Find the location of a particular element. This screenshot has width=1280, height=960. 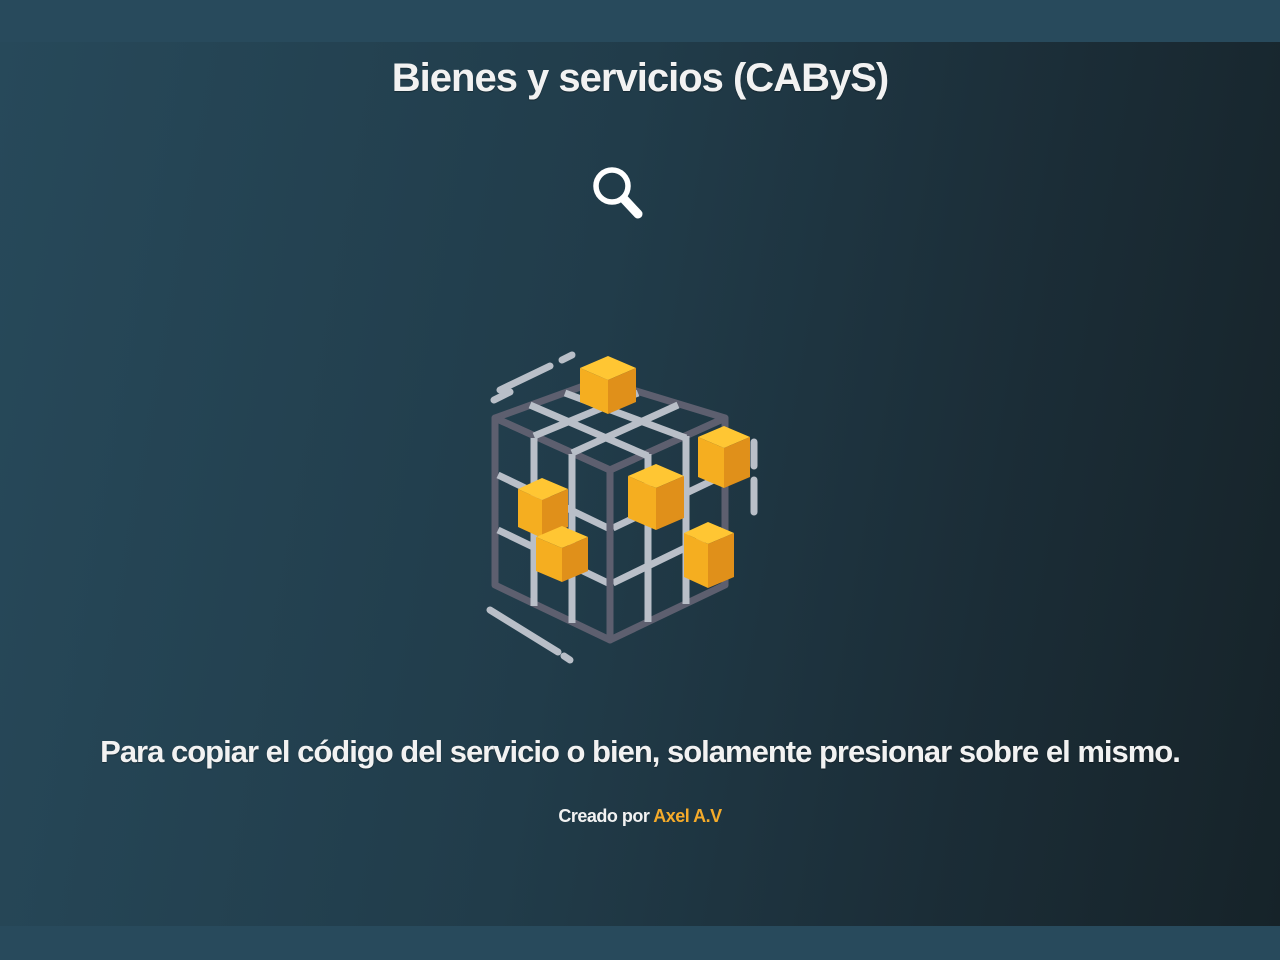

search-button is located at coordinates (618, 194).